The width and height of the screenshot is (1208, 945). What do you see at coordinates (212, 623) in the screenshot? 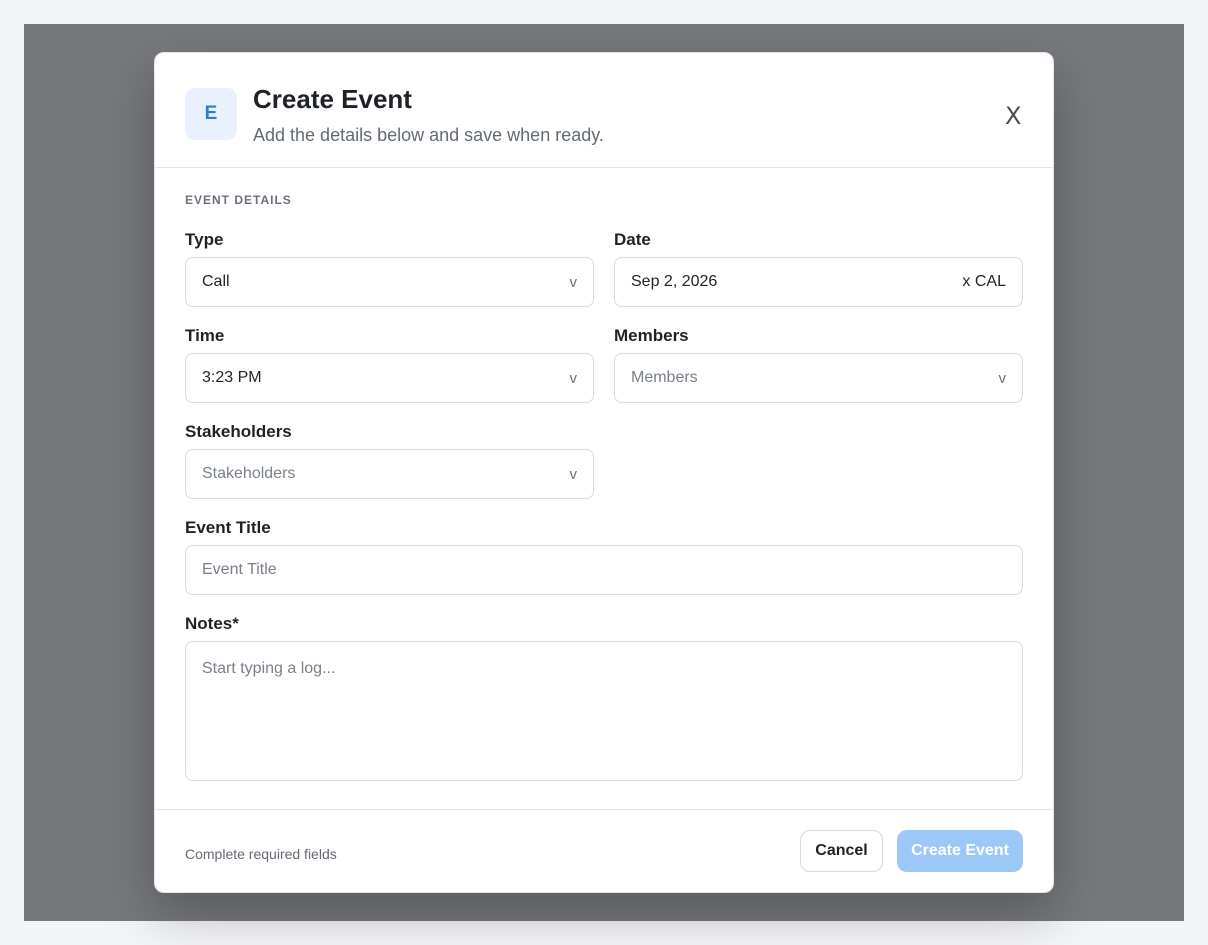
I see `notes-label: Notes*` at bounding box center [212, 623].